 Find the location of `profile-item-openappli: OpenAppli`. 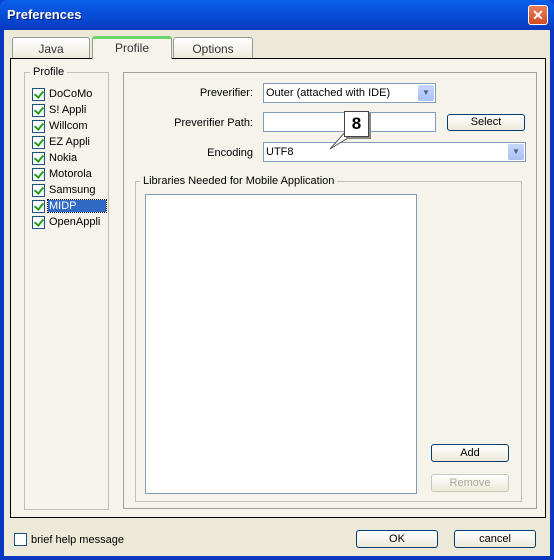

profile-item-openappli: OpenAppli is located at coordinates (66, 222).